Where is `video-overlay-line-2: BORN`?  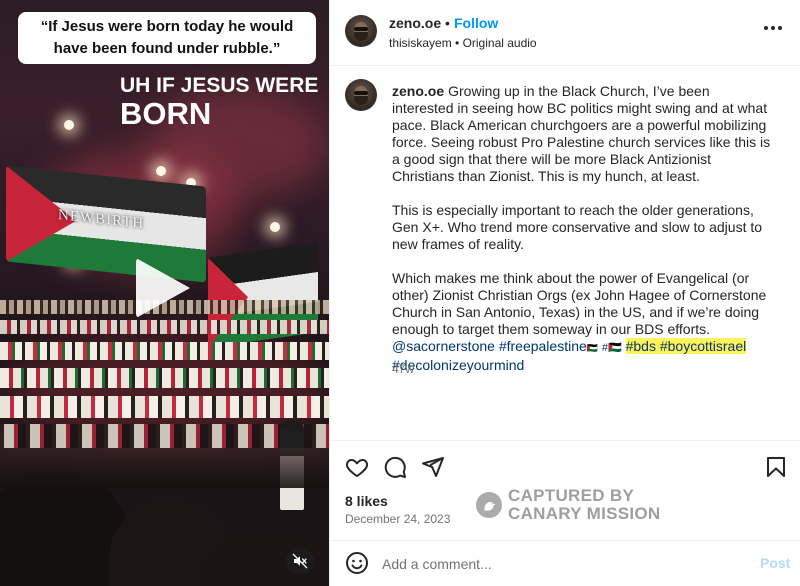 video-overlay-line-2: BORN is located at coordinates (166, 113).